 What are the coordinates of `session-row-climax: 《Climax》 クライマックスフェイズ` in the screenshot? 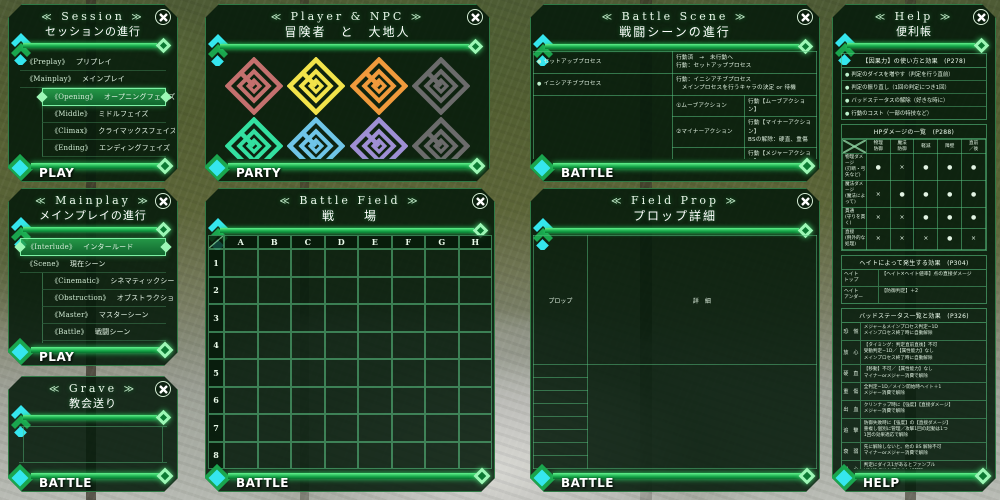 It's located at (104, 131).